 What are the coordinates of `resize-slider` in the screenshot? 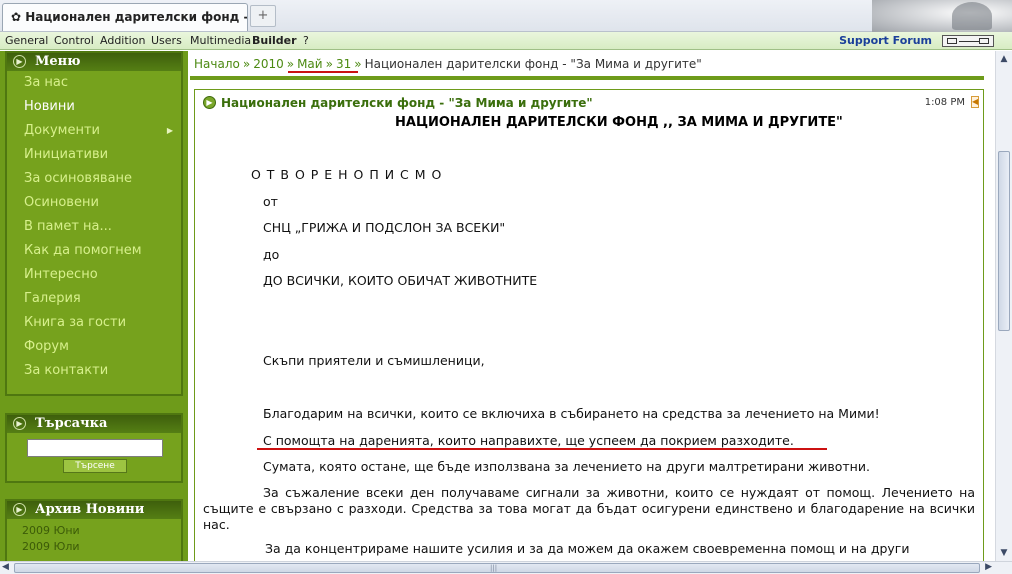 It's located at (968, 41).